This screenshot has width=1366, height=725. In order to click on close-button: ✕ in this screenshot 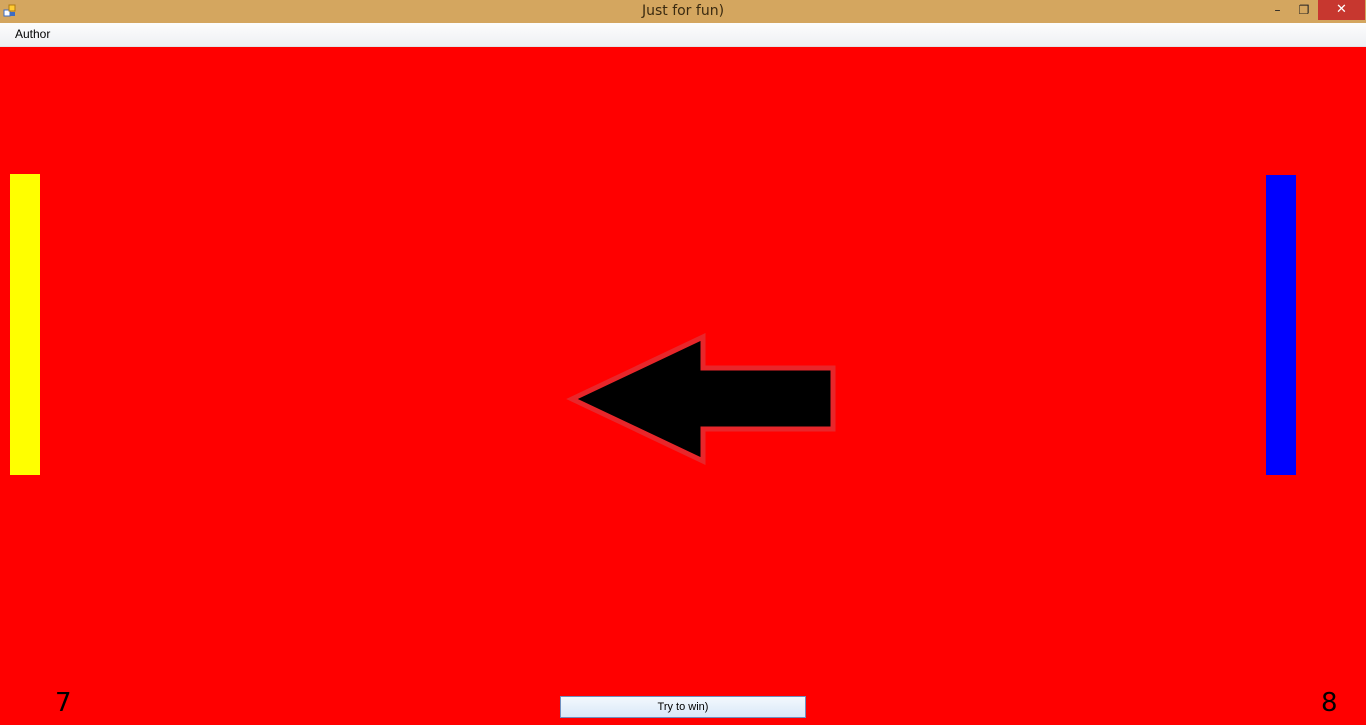, I will do `click(1341, 10)`.